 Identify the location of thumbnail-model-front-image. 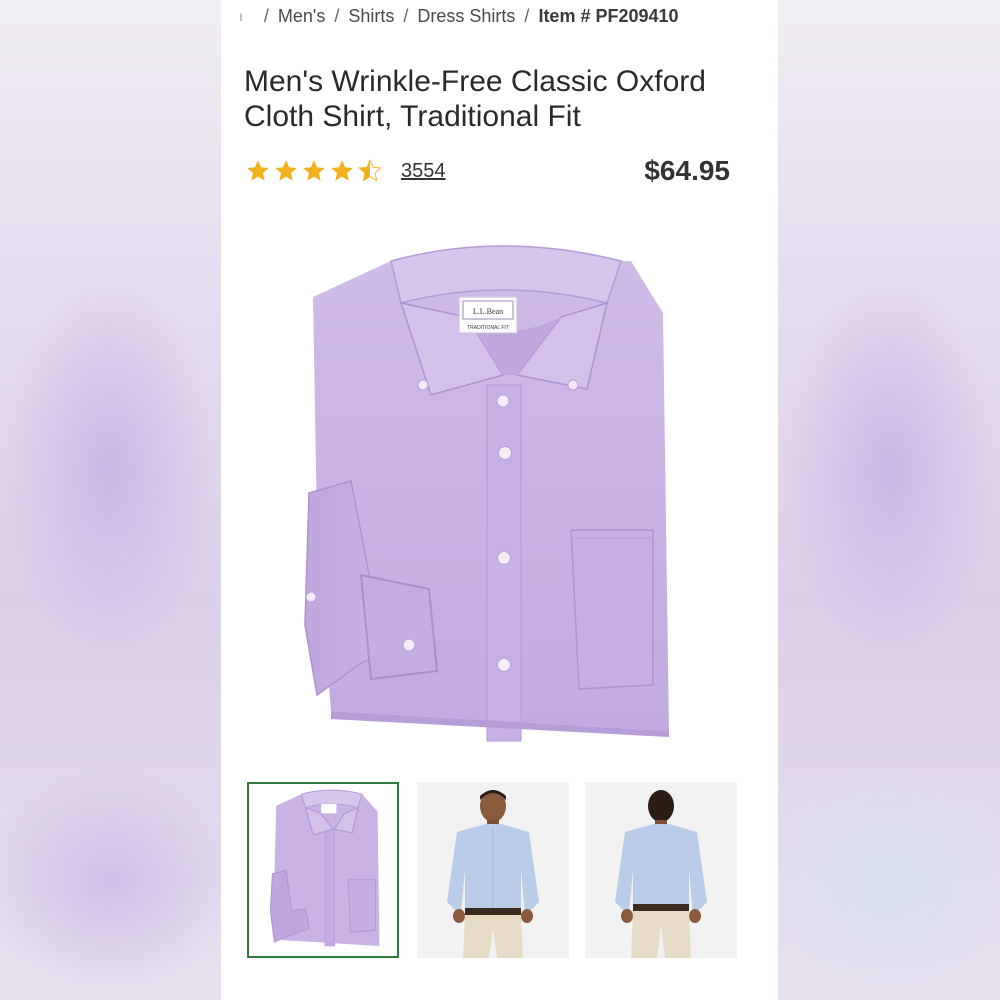
(493, 870).